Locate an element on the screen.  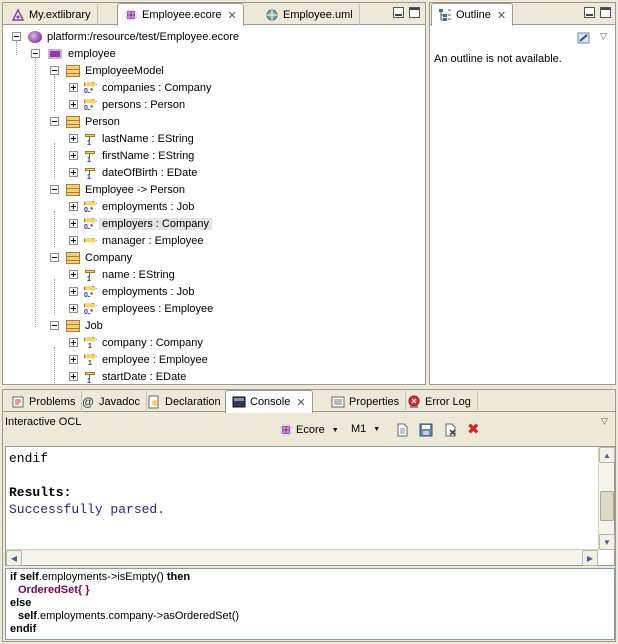
tab-javadoc: @ Javadoc is located at coordinates (111, 401).